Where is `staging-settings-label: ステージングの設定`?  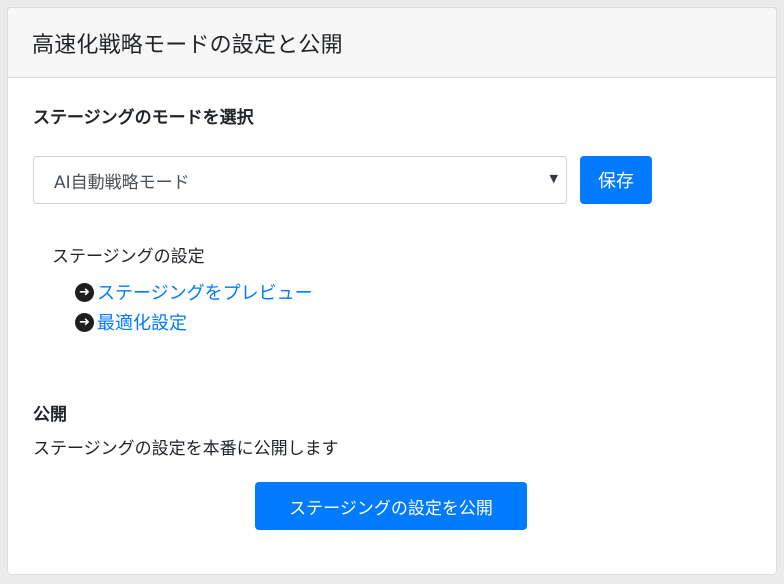
staging-settings-label: ステージングの設定 is located at coordinates (128, 257).